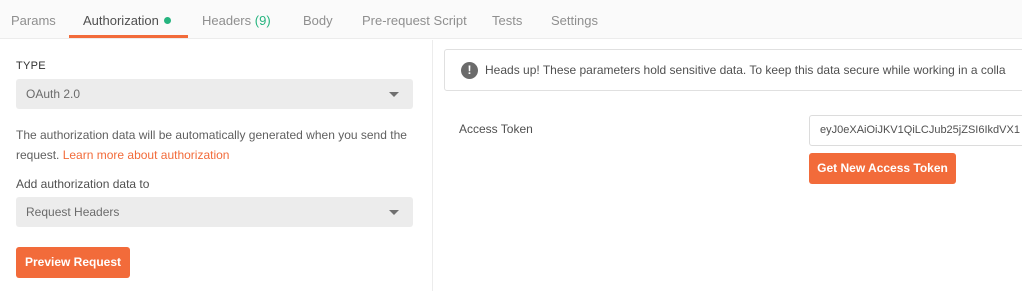 The image size is (1022, 291). I want to click on tab-label: Settings, so click(574, 20).